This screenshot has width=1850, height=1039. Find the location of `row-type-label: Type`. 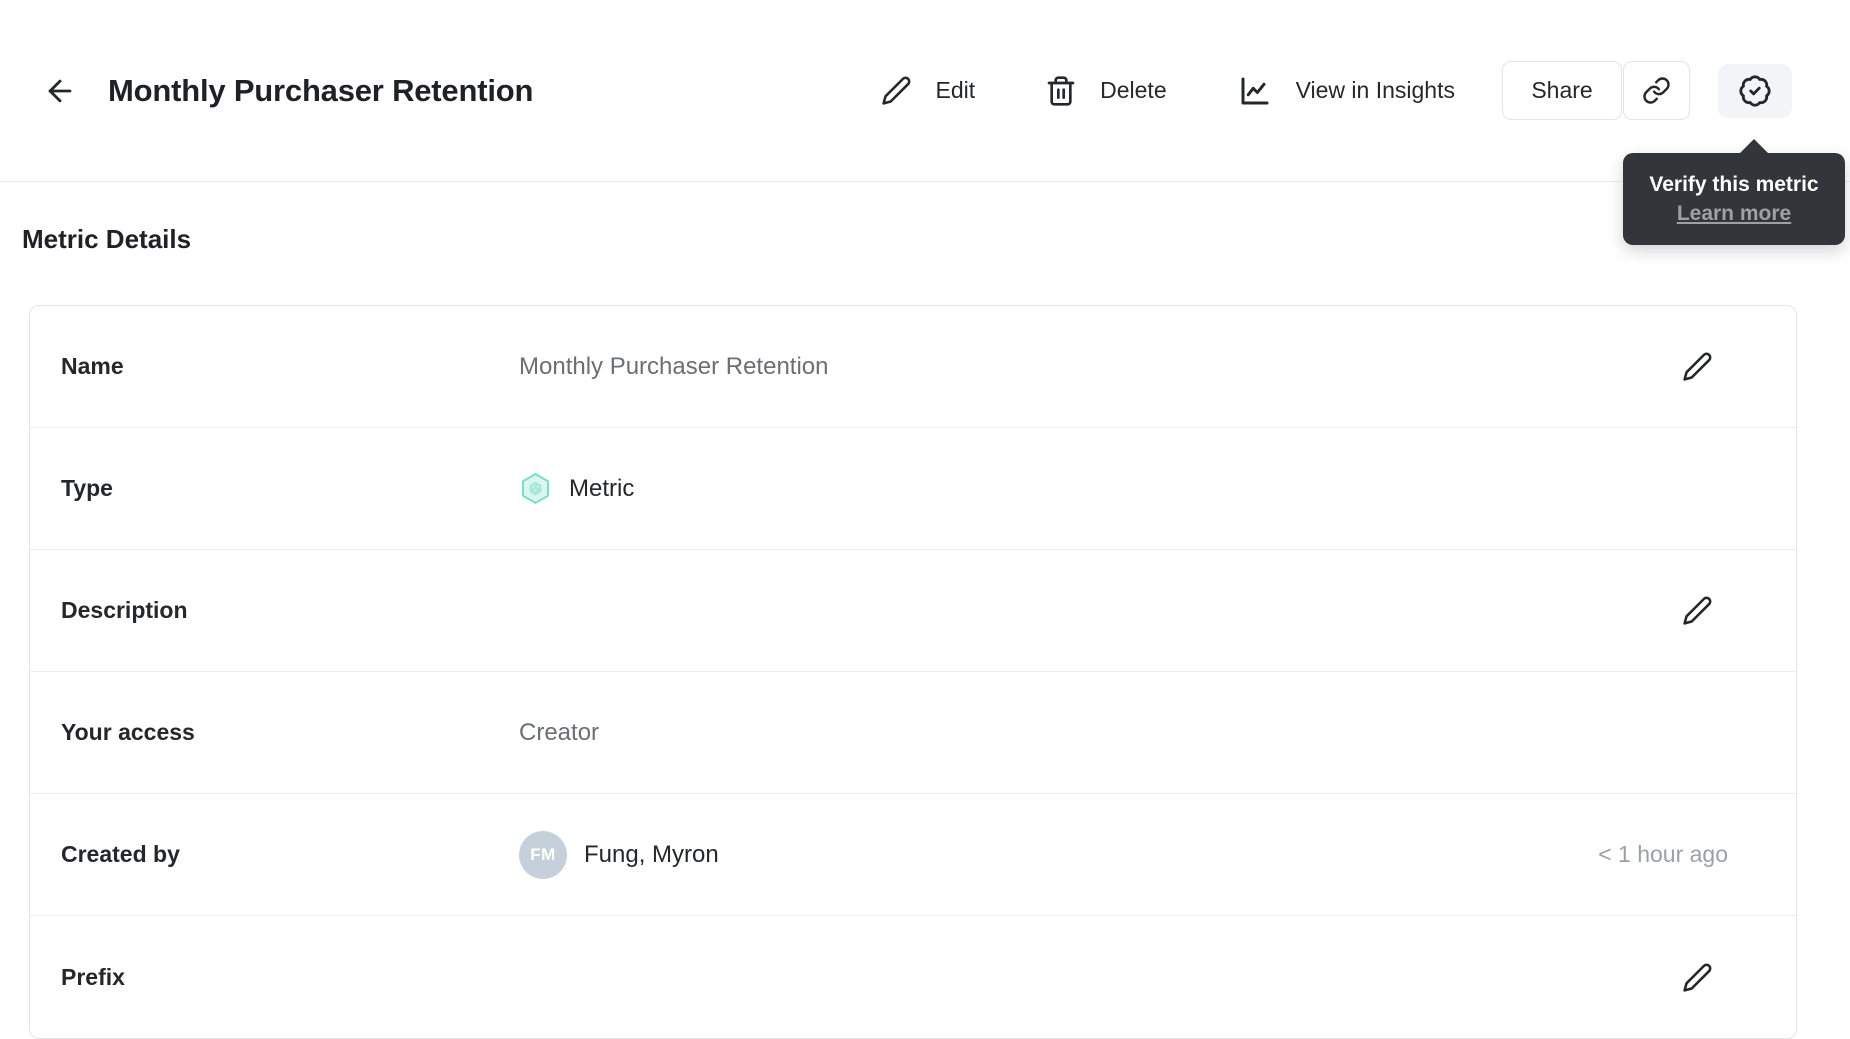

row-type-label: Type is located at coordinates (87, 488).